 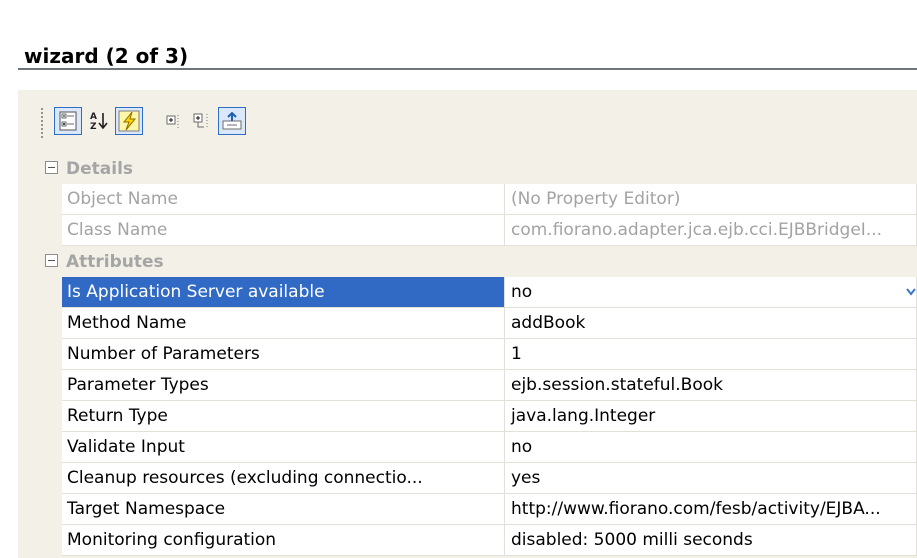 What do you see at coordinates (478, 261) in the screenshot?
I see `category-attributes: Attributes` at bounding box center [478, 261].